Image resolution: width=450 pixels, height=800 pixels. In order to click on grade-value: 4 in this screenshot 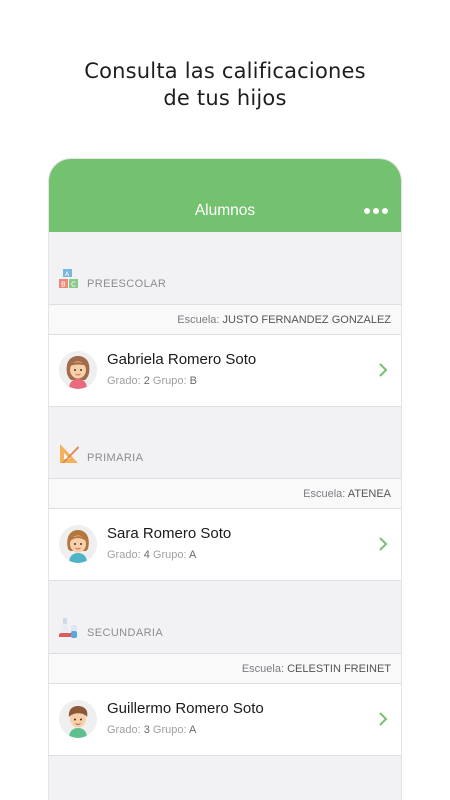, I will do `click(146, 555)`.